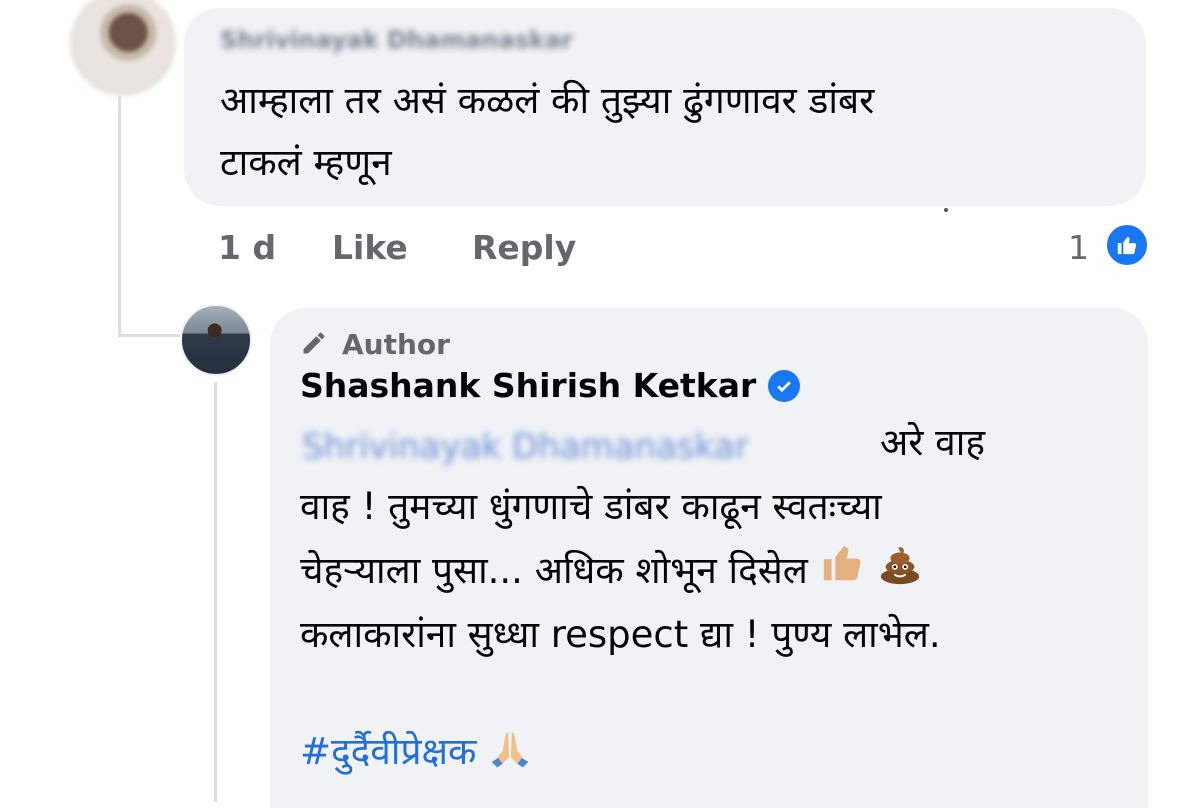 This screenshot has width=1200, height=808. Describe the element at coordinates (1127, 245) in the screenshot. I see `like-reaction-icon` at that location.